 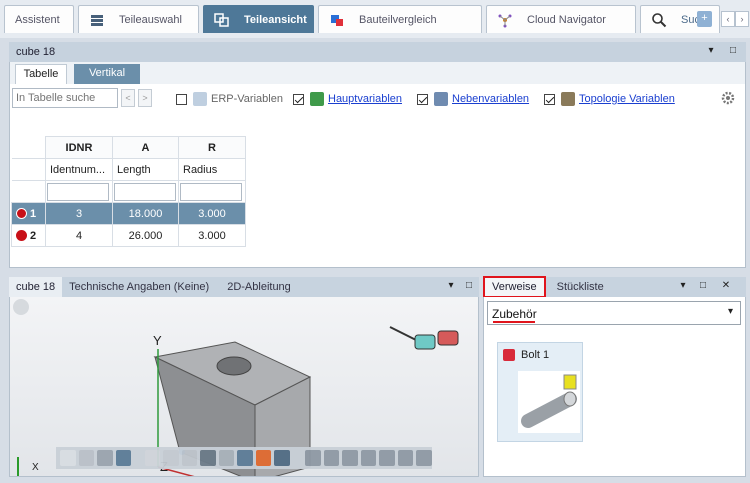 I want to click on compare-icon, so click(x=337, y=20).